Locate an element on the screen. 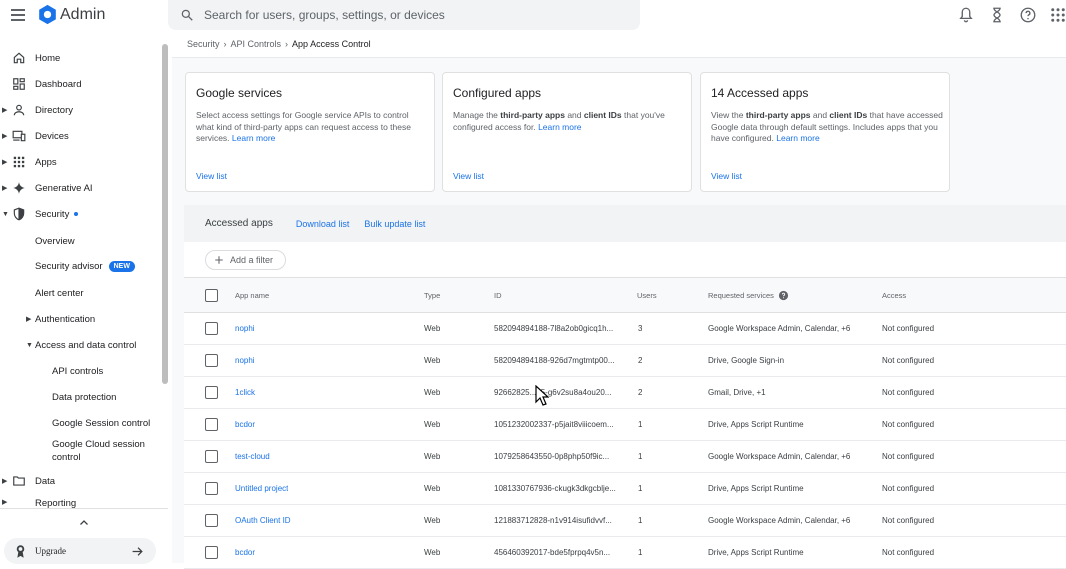 Image resolution: width=1066 pixels, height=569 pixels. select-all-checkbox is located at coordinates (211, 295).